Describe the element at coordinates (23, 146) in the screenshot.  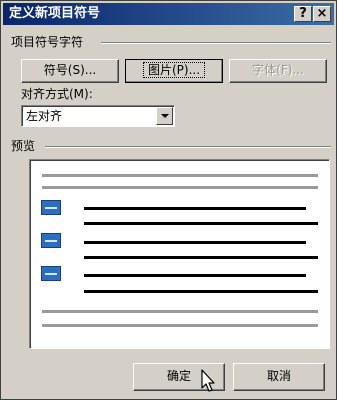
I see `preview-label: 预览` at that location.